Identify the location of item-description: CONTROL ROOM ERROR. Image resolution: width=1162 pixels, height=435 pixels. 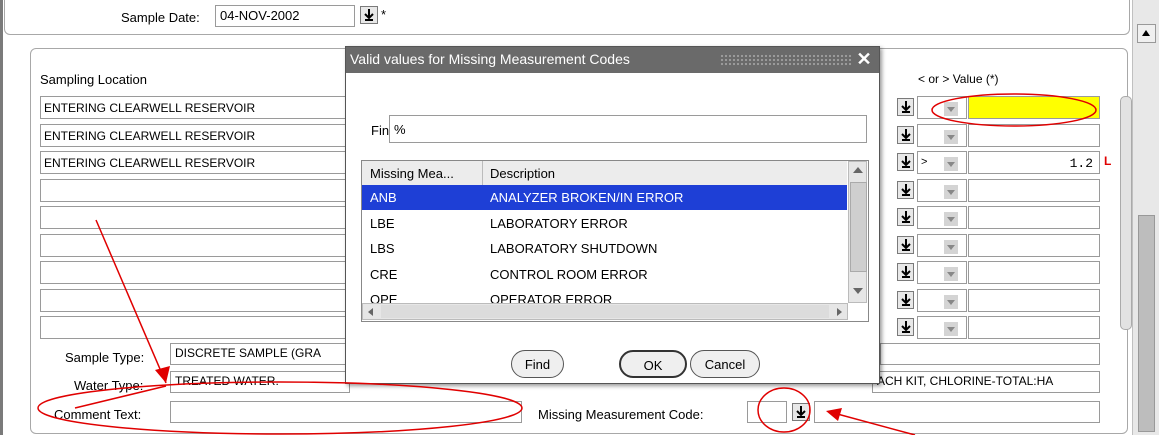
(569, 274).